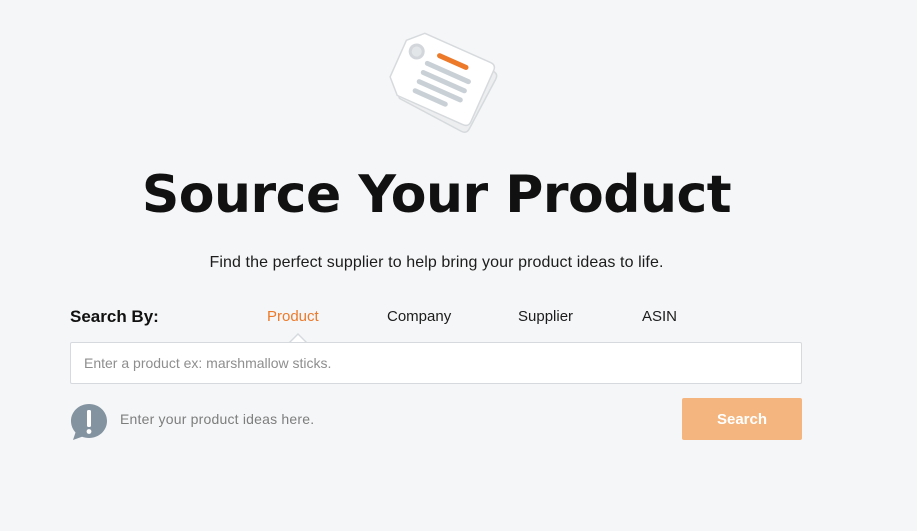 Image resolution: width=917 pixels, height=531 pixels. What do you see at coordinates (436, 363) in the screenshot?
I see `product-search-input` at bounding box center [436, 363].